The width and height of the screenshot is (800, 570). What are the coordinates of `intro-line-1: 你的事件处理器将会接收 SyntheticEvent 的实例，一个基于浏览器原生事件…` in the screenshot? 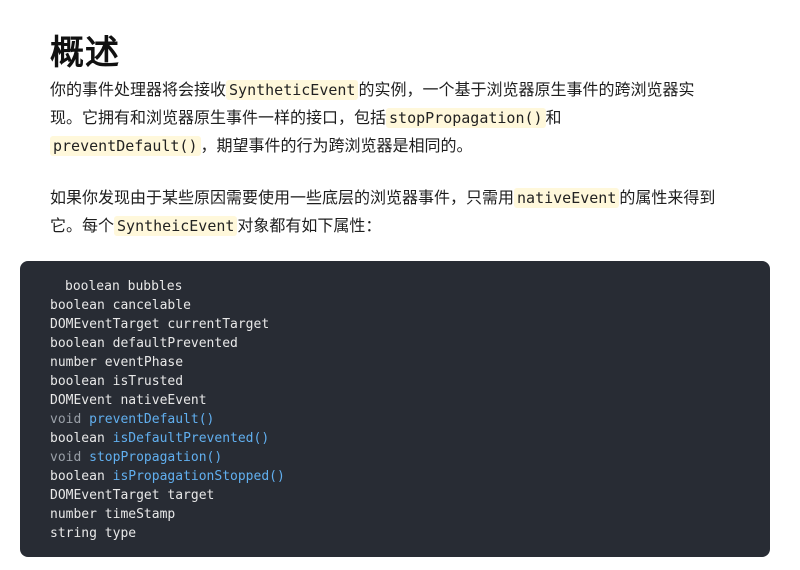 It's located at (400, 90).